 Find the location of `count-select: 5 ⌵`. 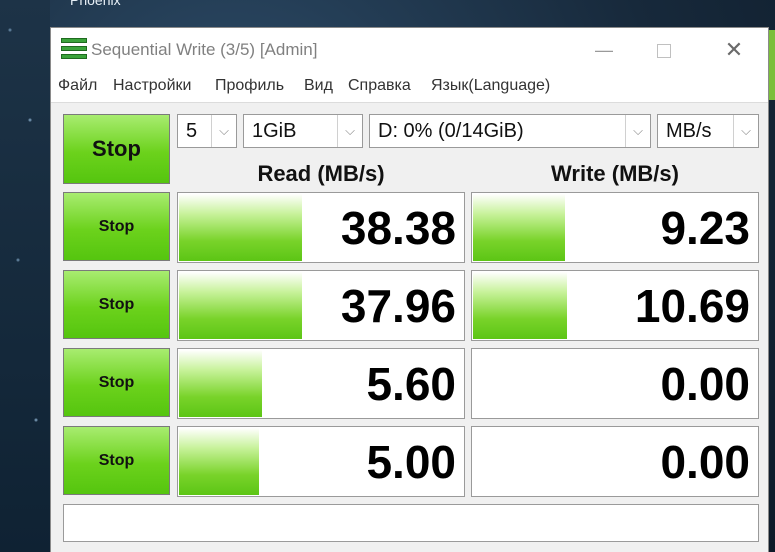

count-select: 5 ⌵ is located at coordinates (207, 131).